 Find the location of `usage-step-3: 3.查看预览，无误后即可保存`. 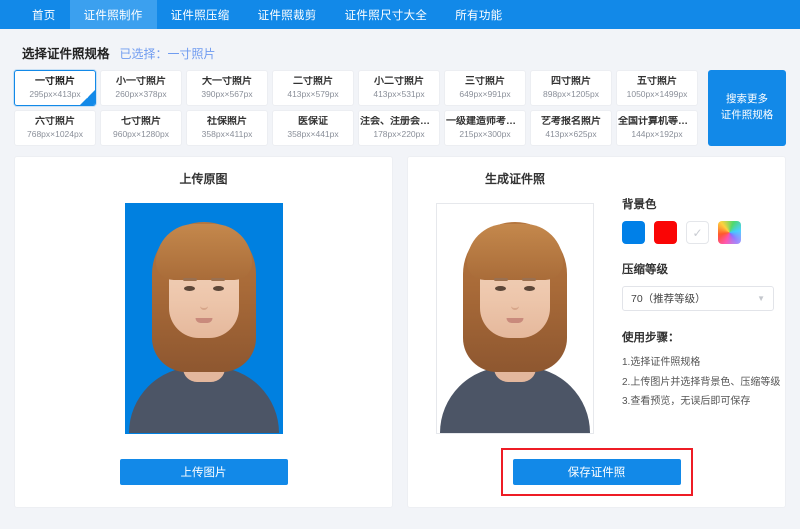

usage-step-3: 3.查看预览，无误后即可保存 is located at coordinates (686, 401).